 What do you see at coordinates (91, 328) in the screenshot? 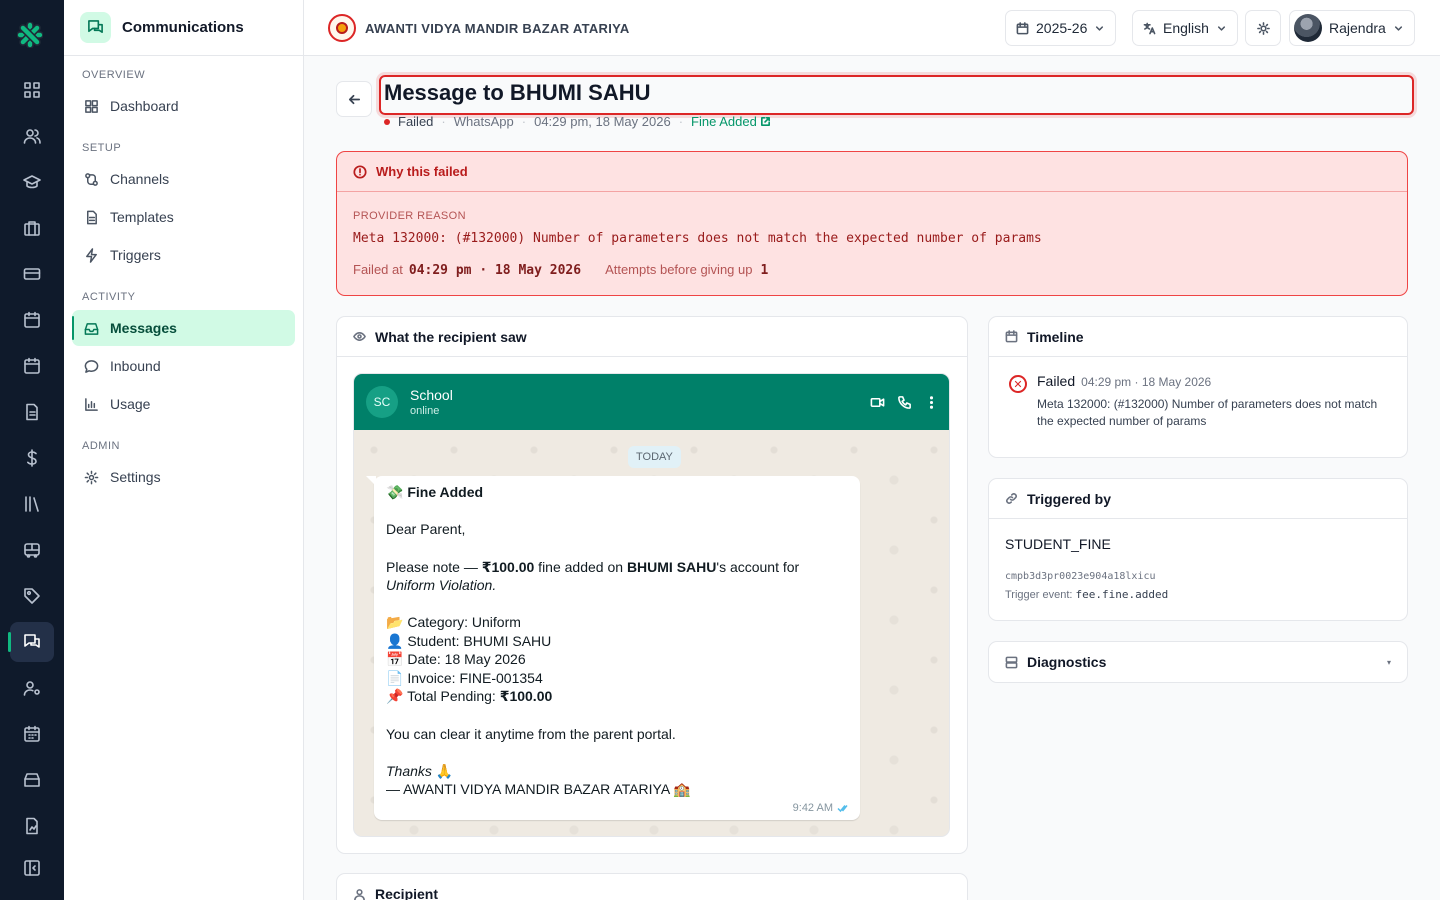
I see `inbox-icon` at bounding box center [91, 328].